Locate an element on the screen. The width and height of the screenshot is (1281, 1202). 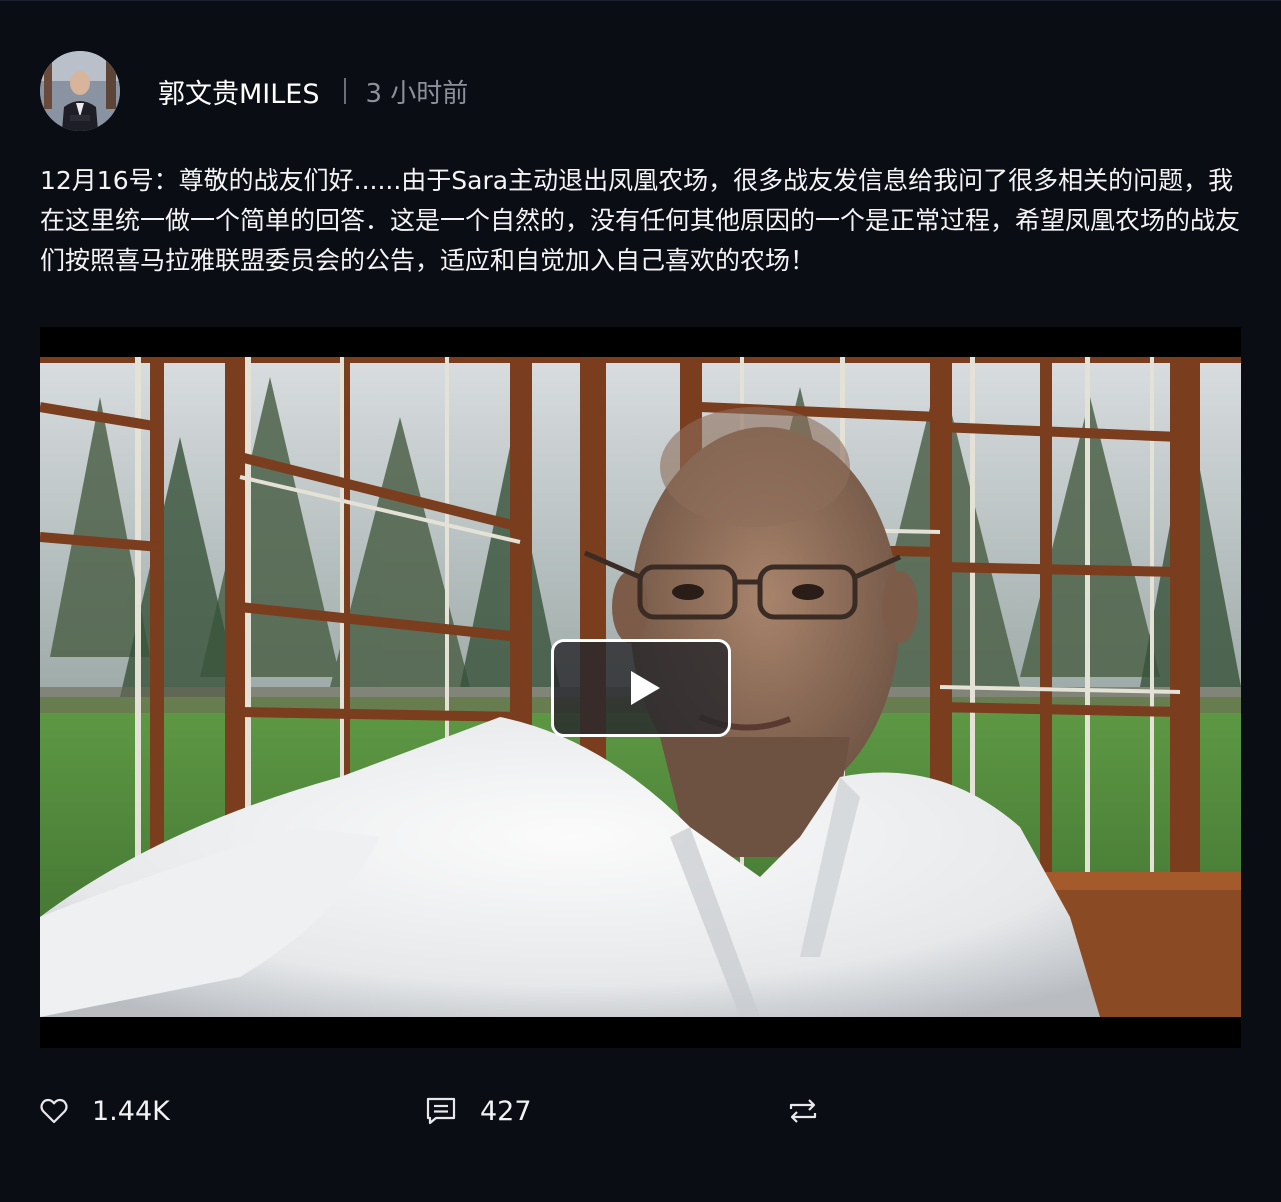
post-header: 郭文贵MILES 3 小时前 is located at coordinates (254, 91).